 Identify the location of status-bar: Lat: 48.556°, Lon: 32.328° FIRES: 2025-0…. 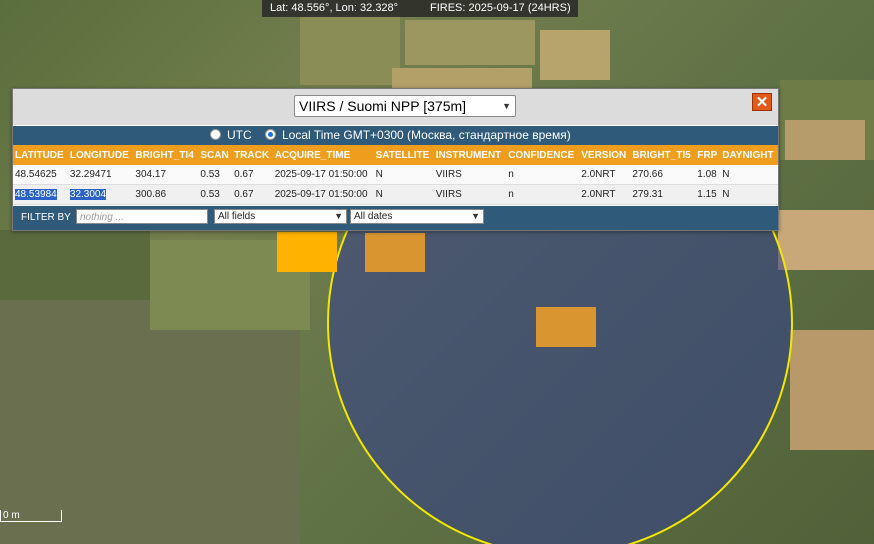
(420, 8).